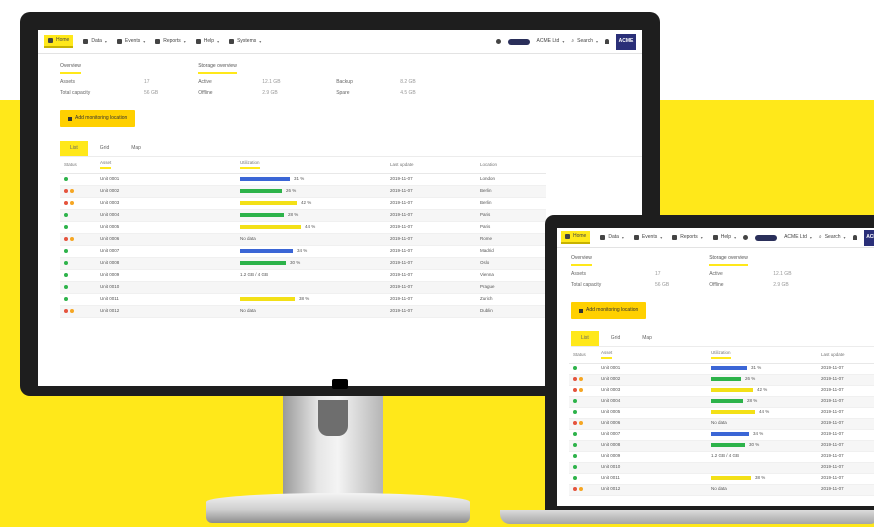 This screenshot has height=527, width=874. I want to click on table-row: Unit 0008 30 % 2019-11-07, so click(721, 446).